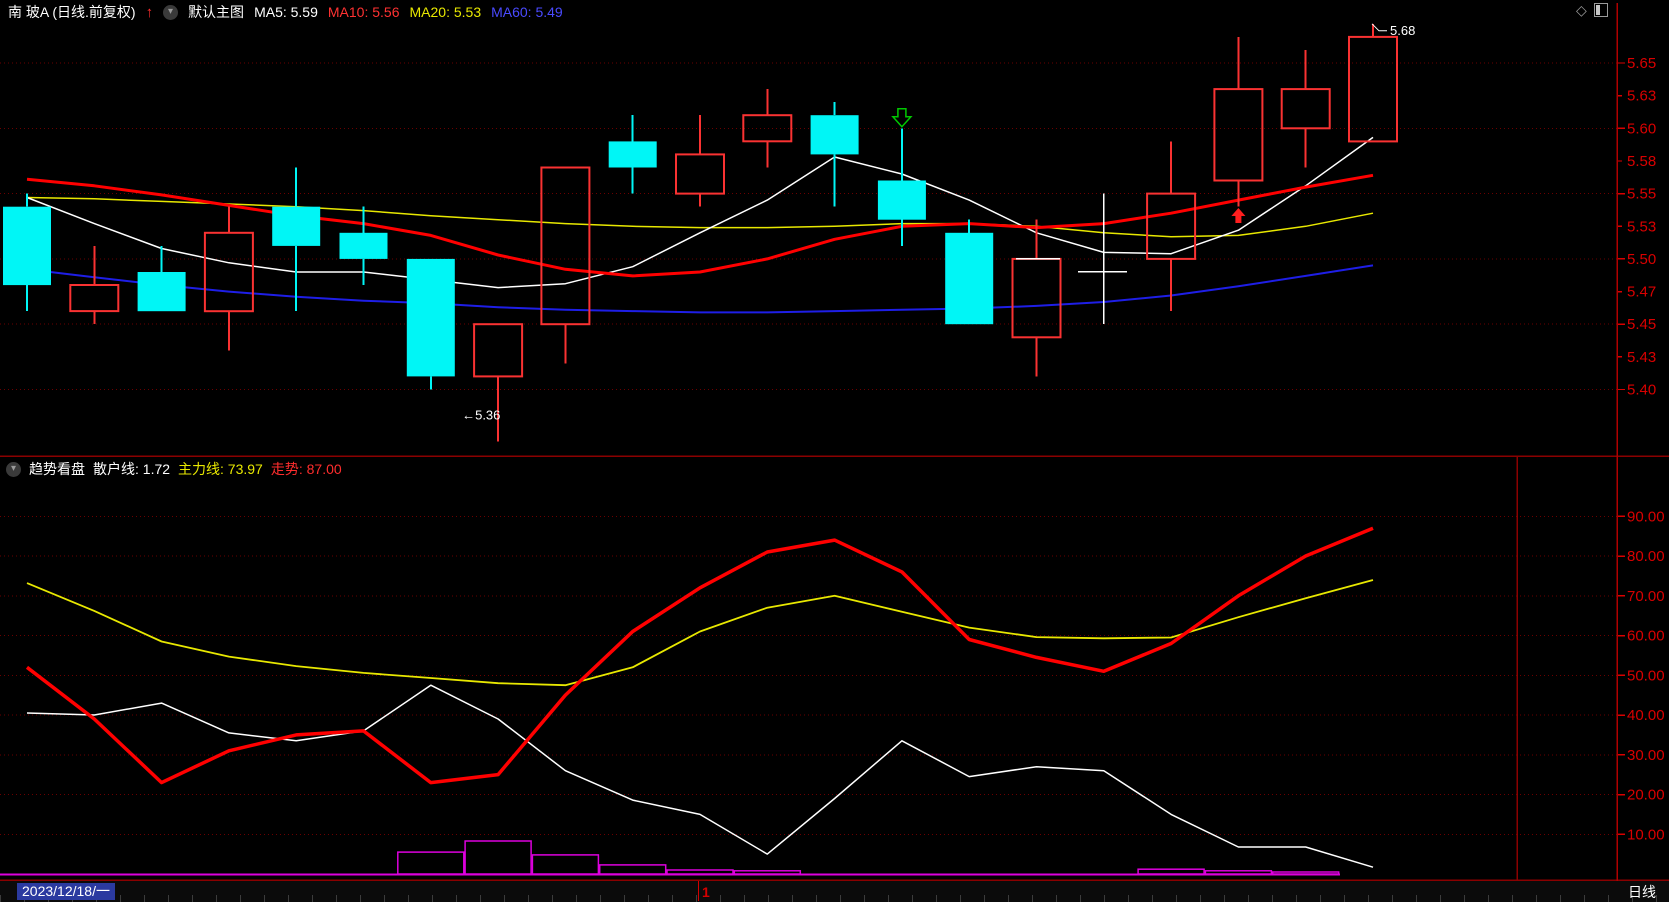 The width and height of the screenshot is (1669, 902). I want to click on indicator-axis-label: 40.00, so click(1646, 715).